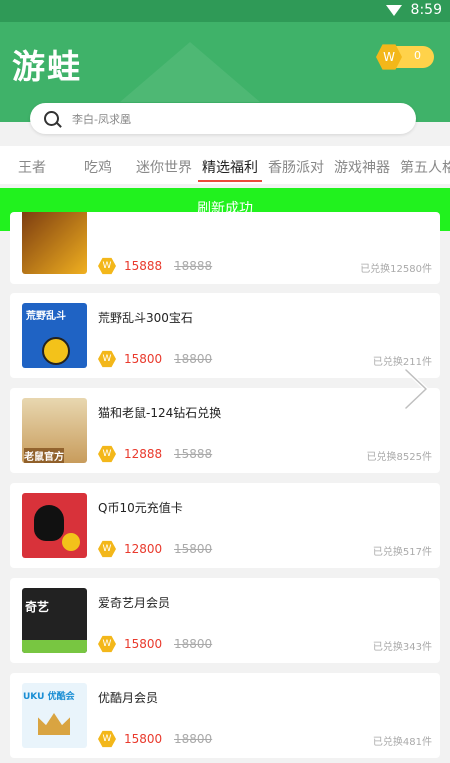  I want to click on card-title: Q币10元充值卡, so click(140, 508).